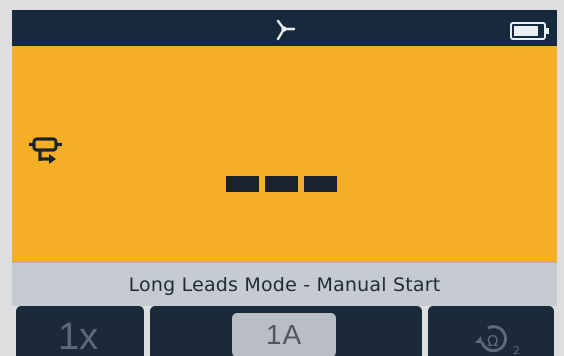 The height and width of the screenshot is (356, 564). What do you see at coordinates (78, 336) in the screenshot?
I see `multiplier-label: 1x` at bounding box center [78, 336].